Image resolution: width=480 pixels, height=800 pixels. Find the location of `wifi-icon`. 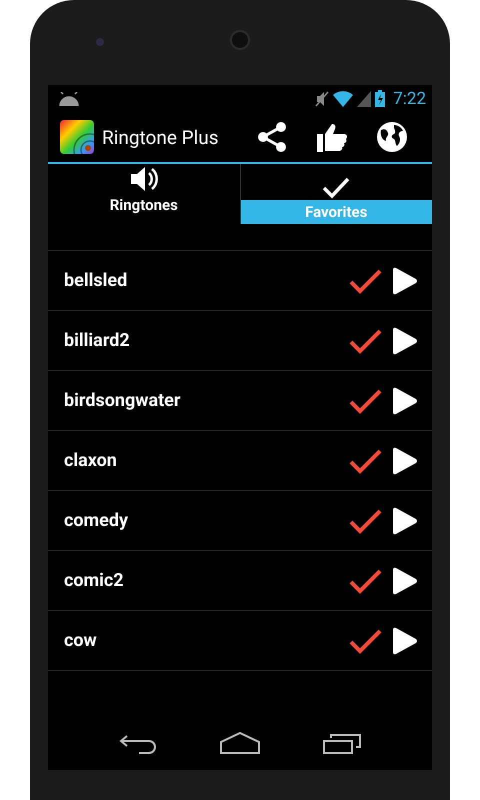

wifi-icon is located at coordinates (343, 98).